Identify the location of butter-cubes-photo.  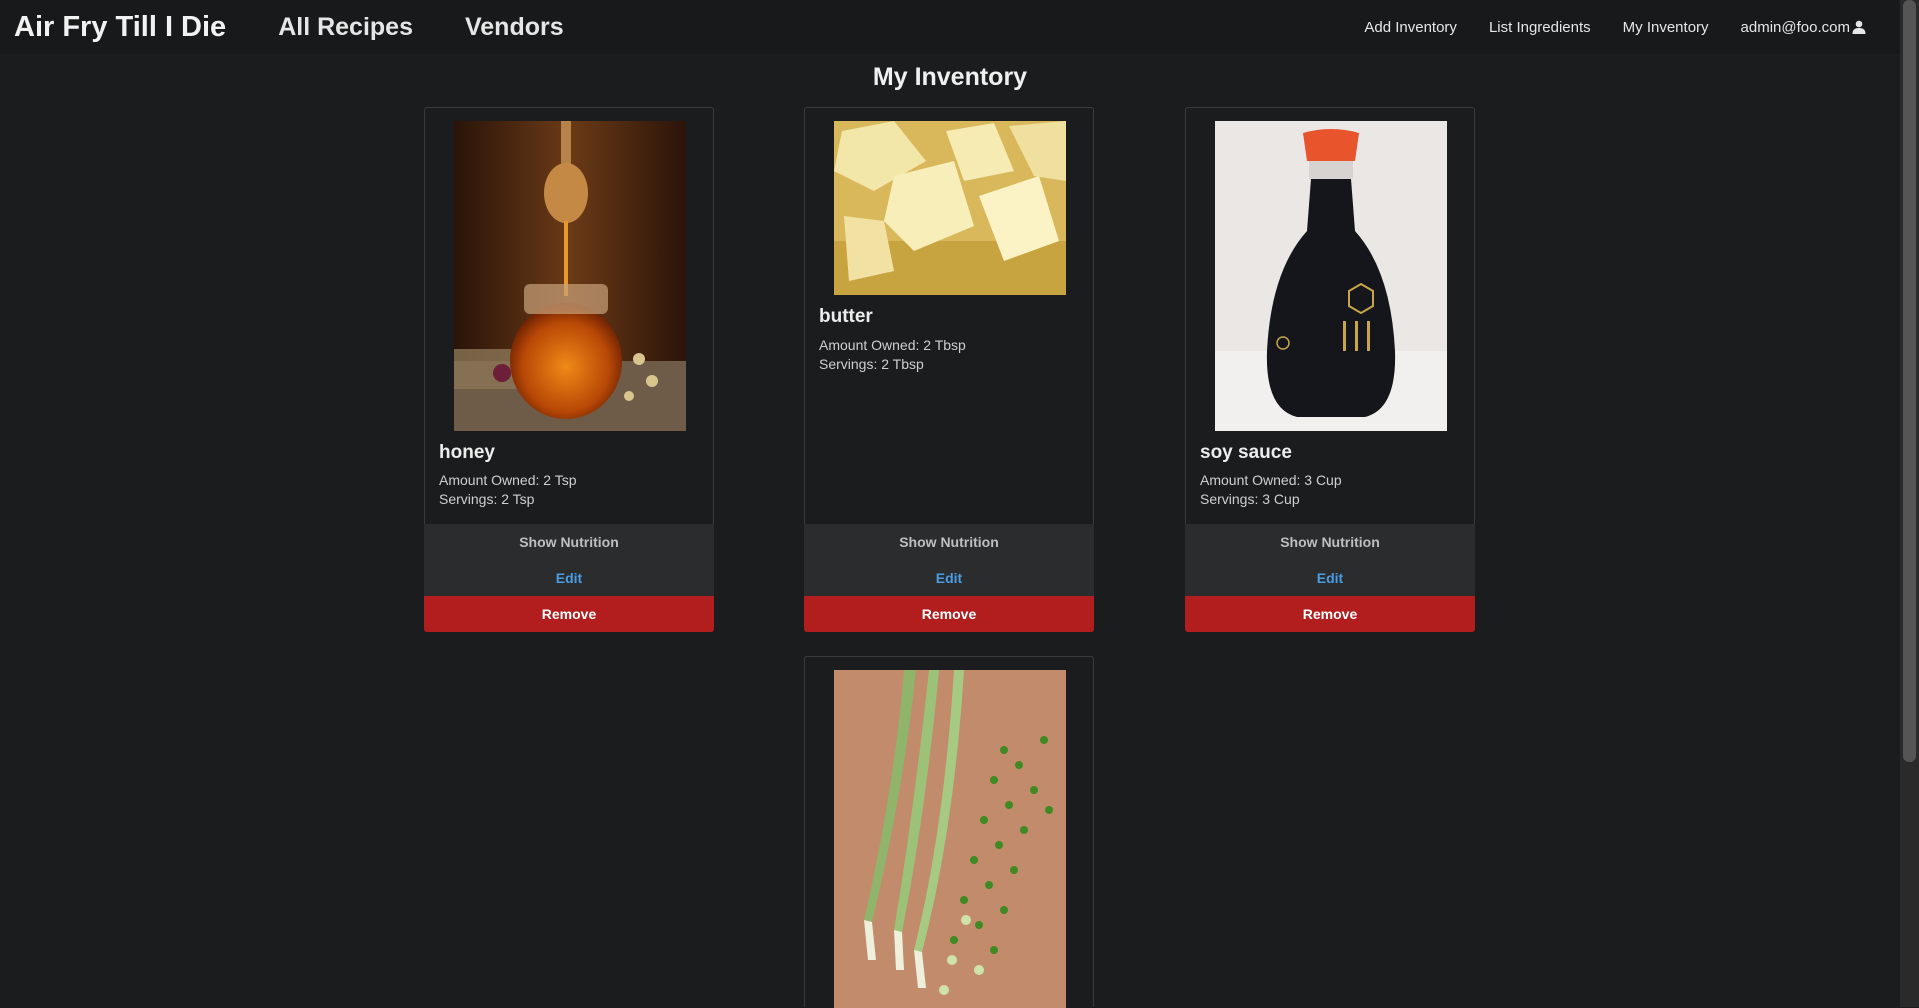
(950, 208).